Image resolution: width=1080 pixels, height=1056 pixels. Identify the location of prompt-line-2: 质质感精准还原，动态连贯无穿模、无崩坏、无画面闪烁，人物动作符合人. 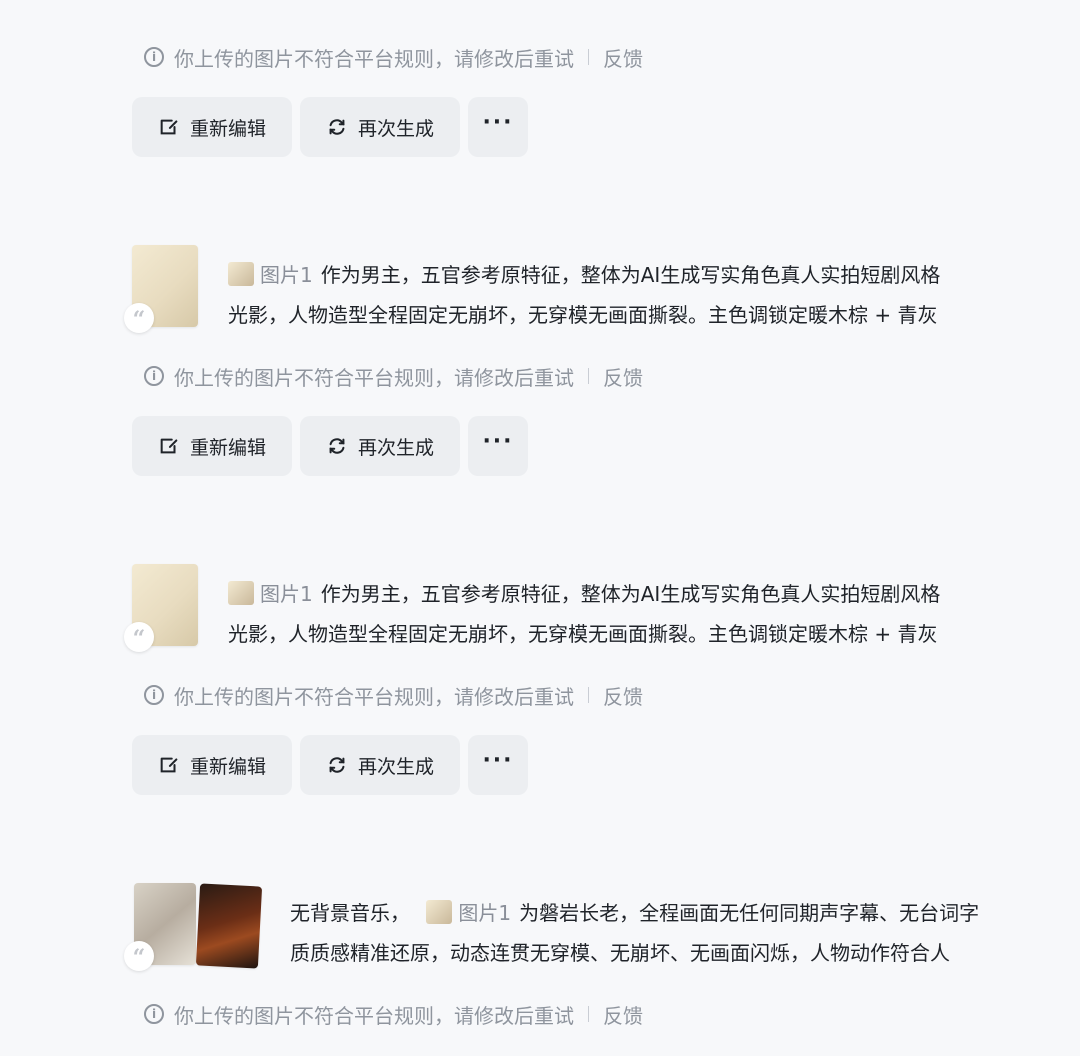
(620, 953).